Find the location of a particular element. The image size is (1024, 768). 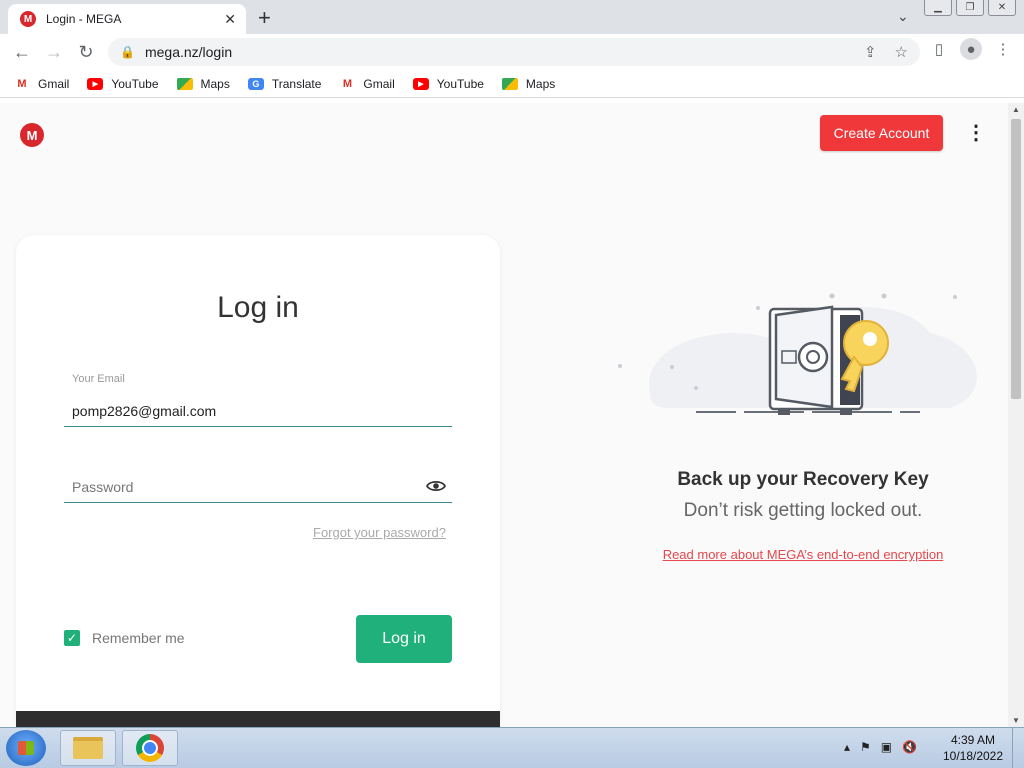

url-text: mega.nz/login is located at coordinates (188, 52).